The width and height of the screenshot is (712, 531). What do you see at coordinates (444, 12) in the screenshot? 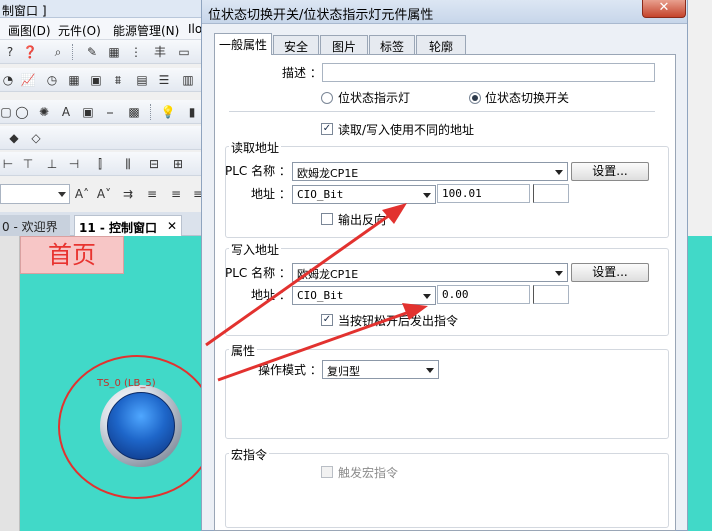
I see `dialog-title-bar: 位状态切换开关/位状态指示灯元件属性` at bounding box center [444, 12].